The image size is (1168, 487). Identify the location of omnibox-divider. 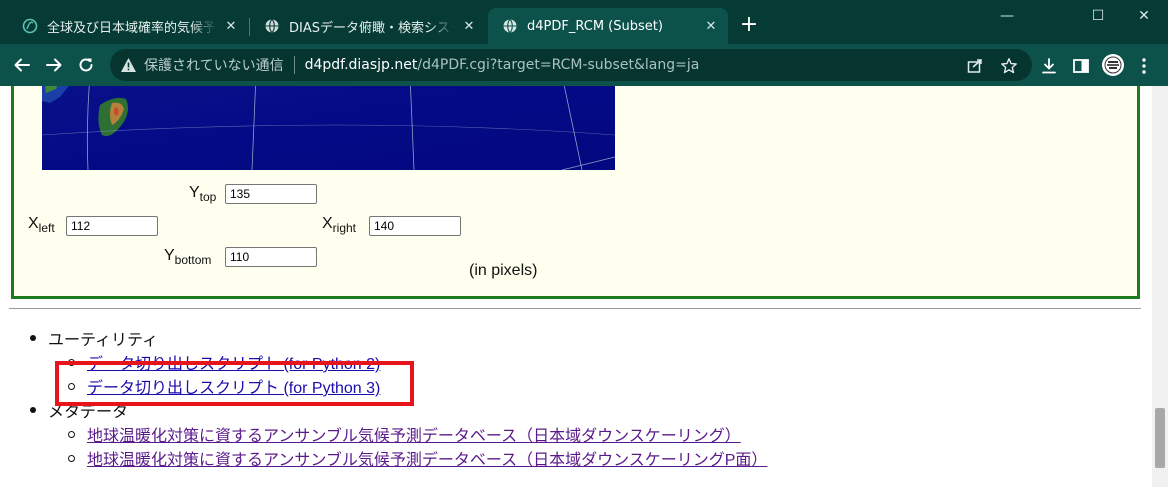
(294, 65).